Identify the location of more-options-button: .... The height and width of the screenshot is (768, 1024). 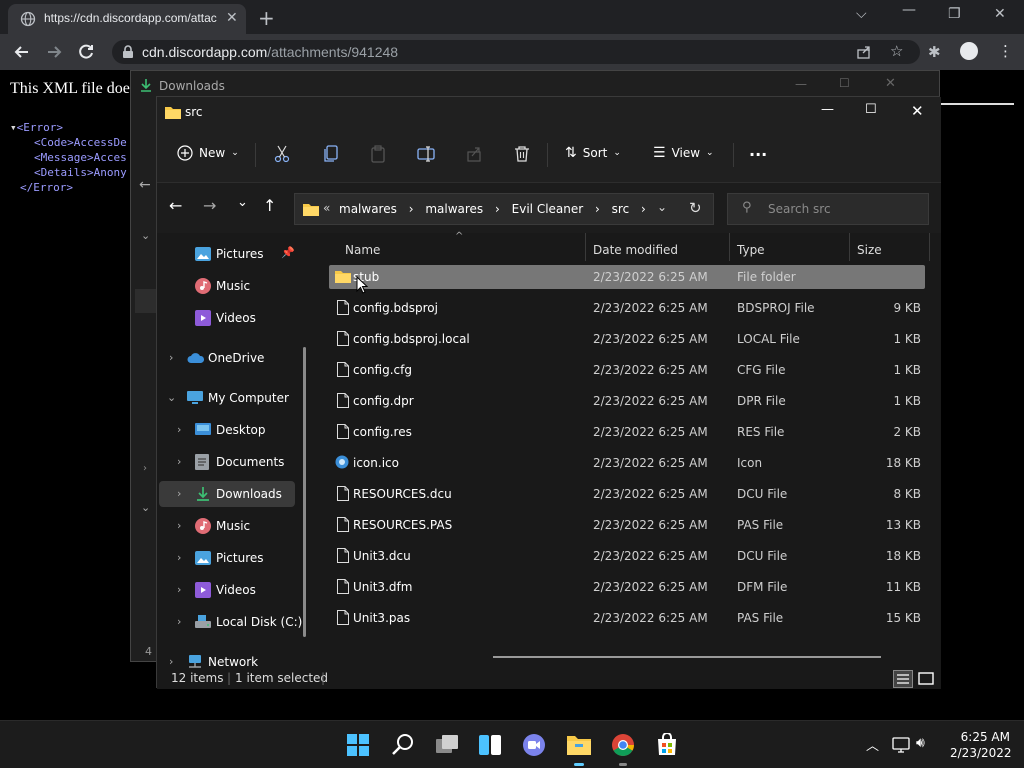
(758, 150).